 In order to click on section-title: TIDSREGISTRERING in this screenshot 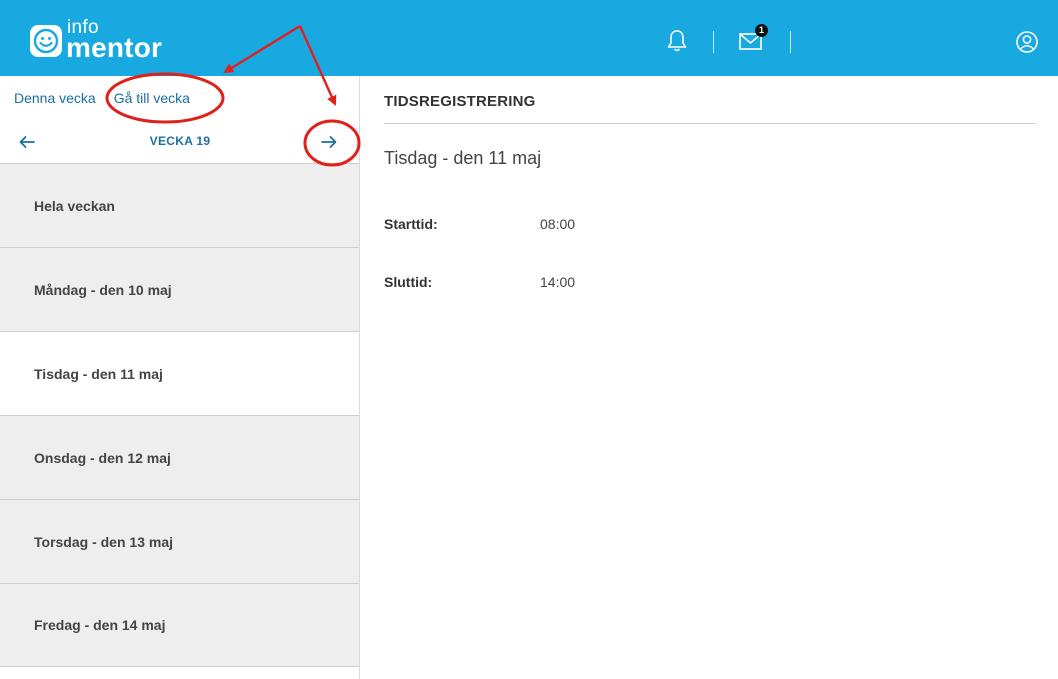, I will do `click(460, 101)`.